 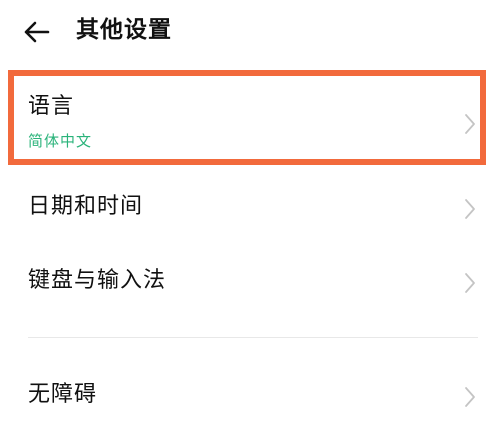 I want to click on top-app-bar: 其他设置, so click(x=250, y=32).